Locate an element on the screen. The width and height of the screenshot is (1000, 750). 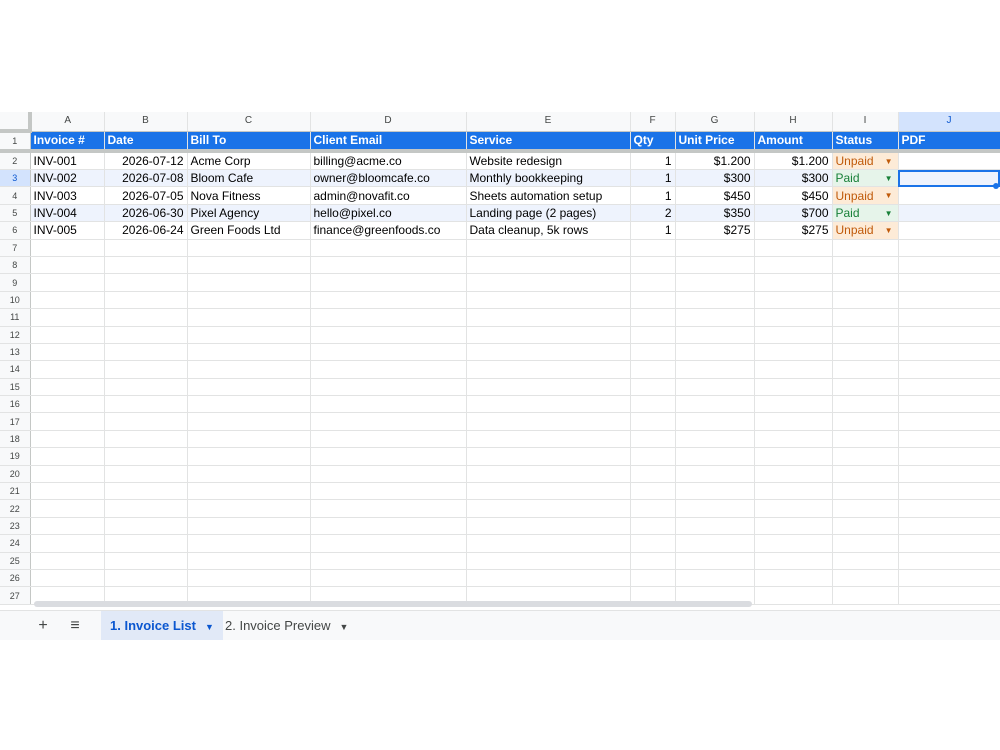
row-number: 15 is located at coordinates (15, 387).